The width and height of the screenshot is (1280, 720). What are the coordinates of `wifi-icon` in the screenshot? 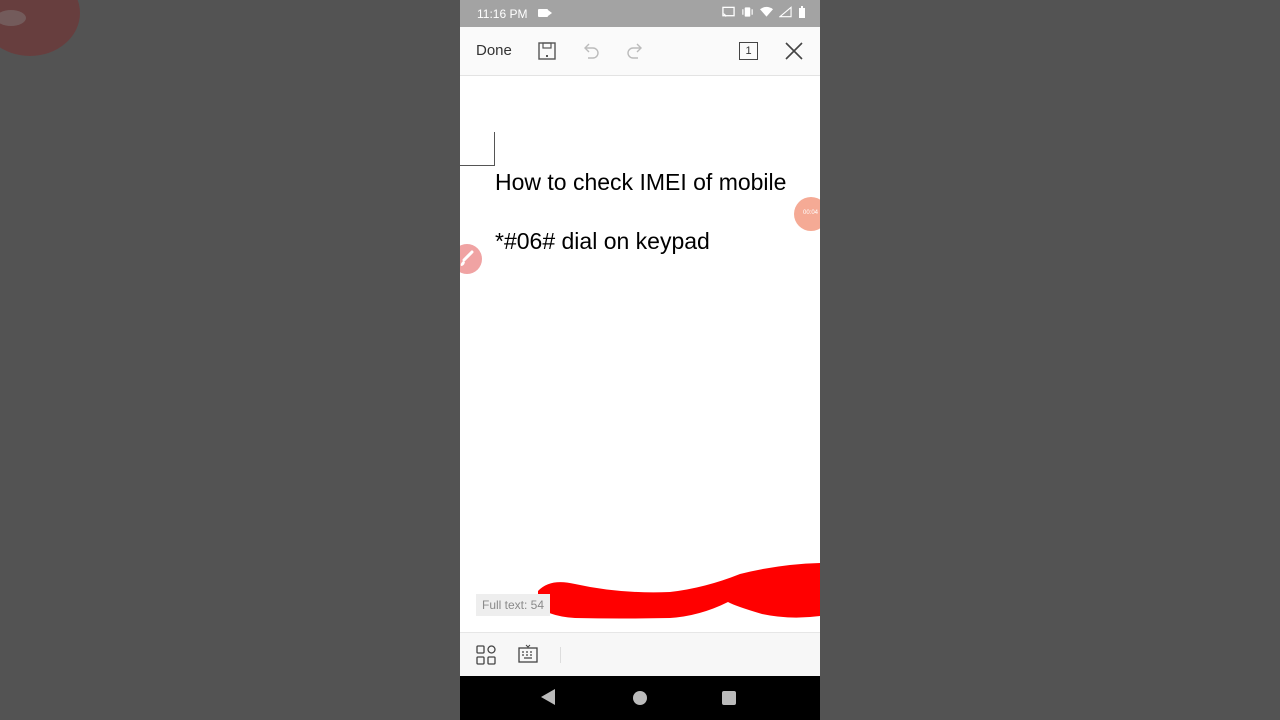 It's located at (766, 11).